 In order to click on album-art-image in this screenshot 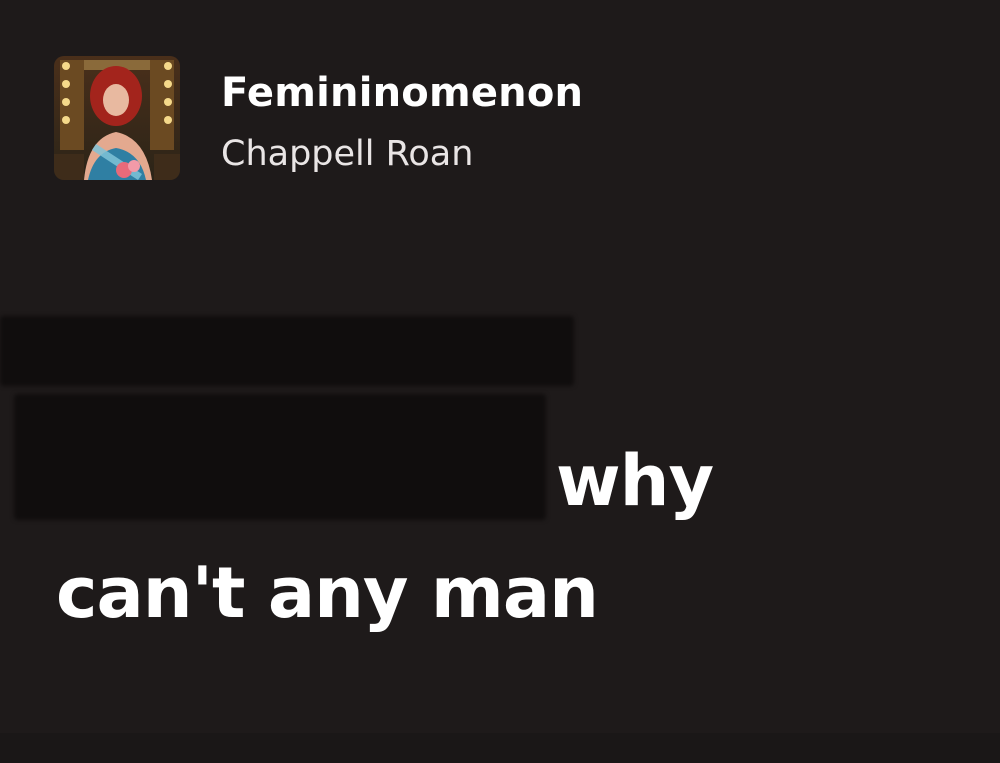, I will do `click(117, 118)`.